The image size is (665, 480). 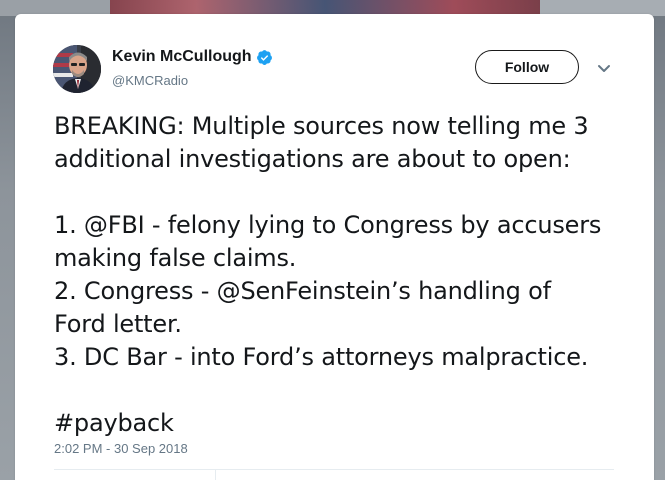 What do you see at coordinates (121, 448) in the screenshot?
I see `tweet-timestamp: 2:02 PM - 30 Sep 2018` at bounding box center [121, 448].